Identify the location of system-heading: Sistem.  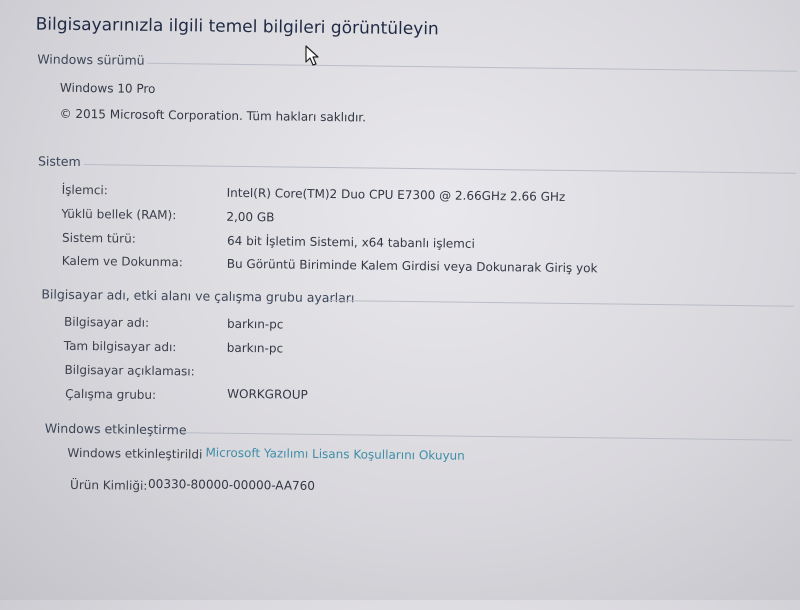
(59, 161).